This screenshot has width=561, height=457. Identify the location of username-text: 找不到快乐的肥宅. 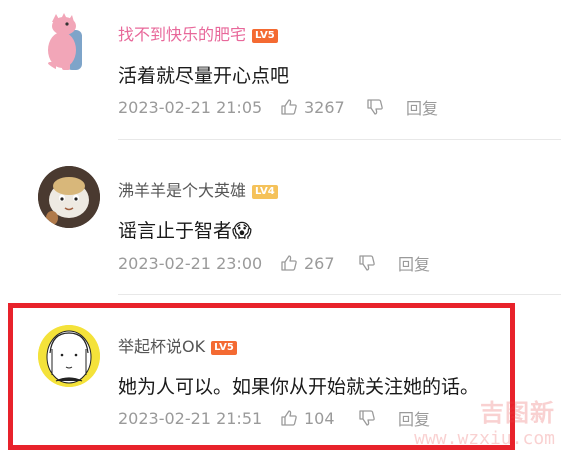
(182, 34).